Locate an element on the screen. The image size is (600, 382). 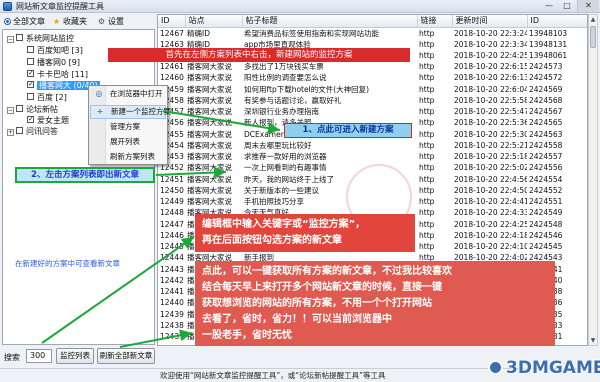
row-article-id: 2424554 is located at coordinates (546, 179).